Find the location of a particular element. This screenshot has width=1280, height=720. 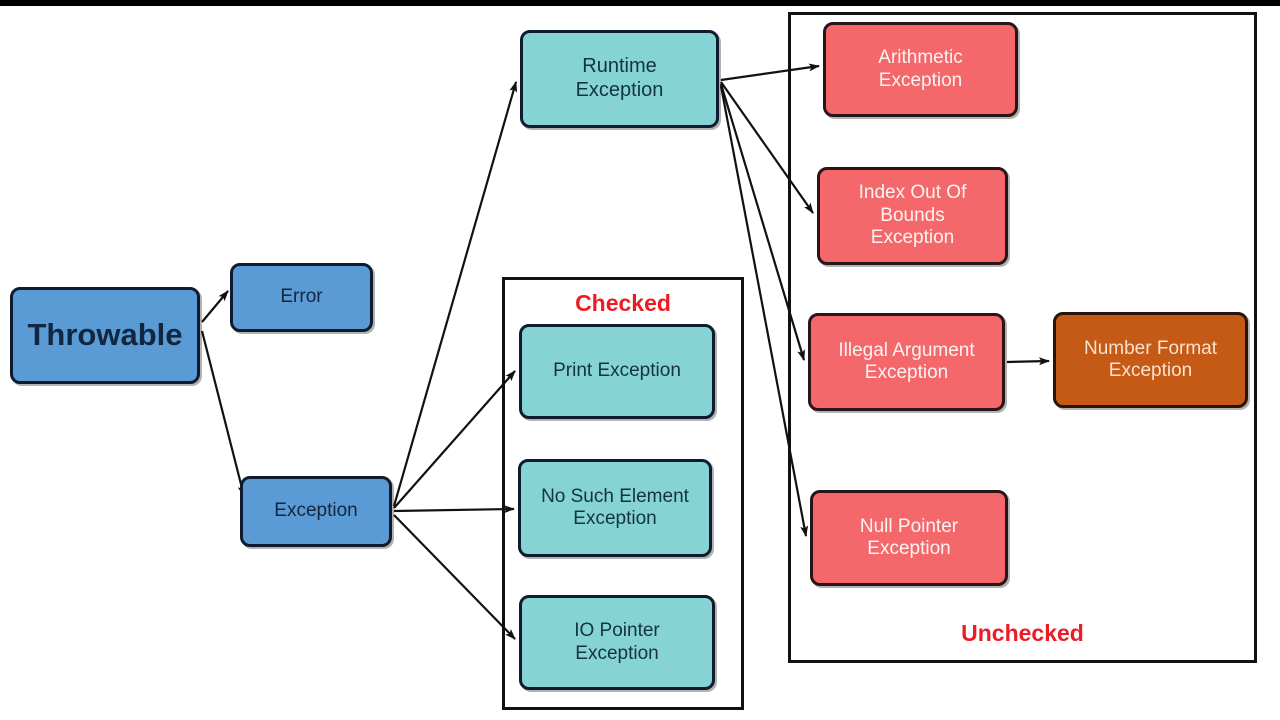

top-black-bar is located at coordinates (640, 3).